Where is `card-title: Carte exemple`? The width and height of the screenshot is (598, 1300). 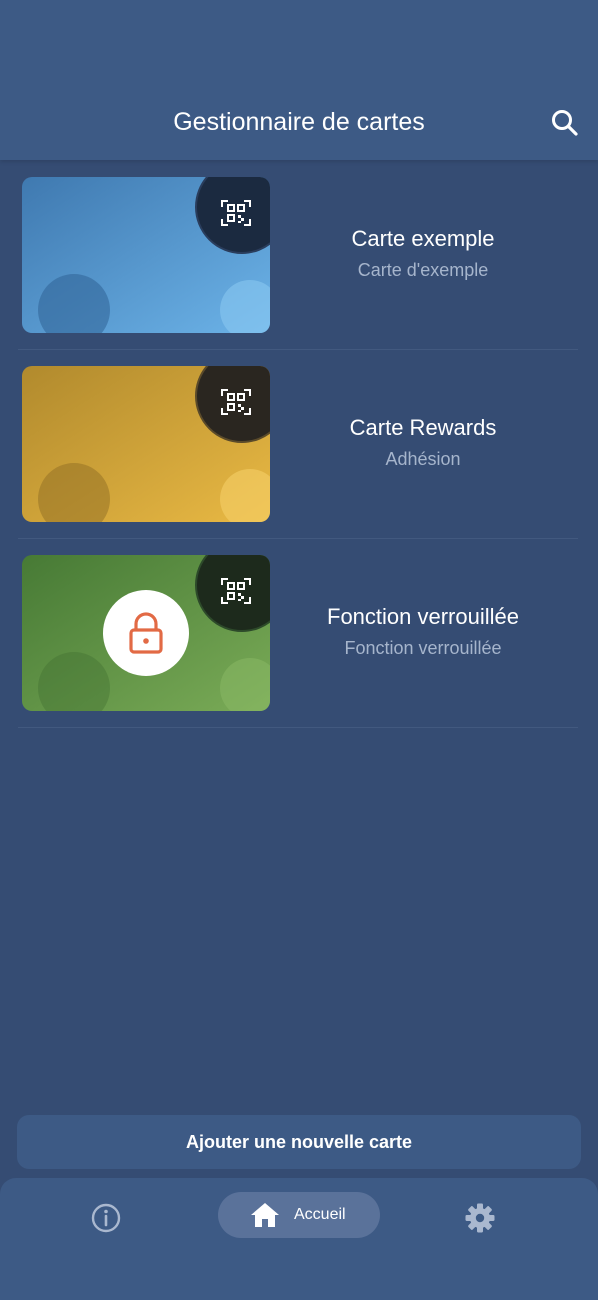
card-title: Carte exemple is located at coordinates (423, 238).